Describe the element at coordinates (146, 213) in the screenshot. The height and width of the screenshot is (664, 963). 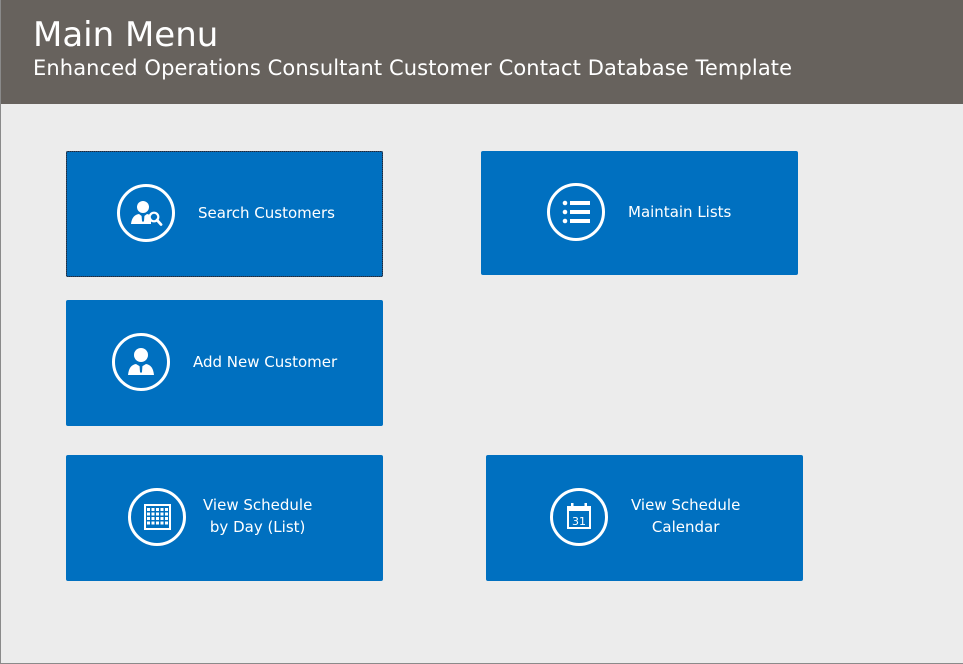
I see `person-search-icon` at that location.